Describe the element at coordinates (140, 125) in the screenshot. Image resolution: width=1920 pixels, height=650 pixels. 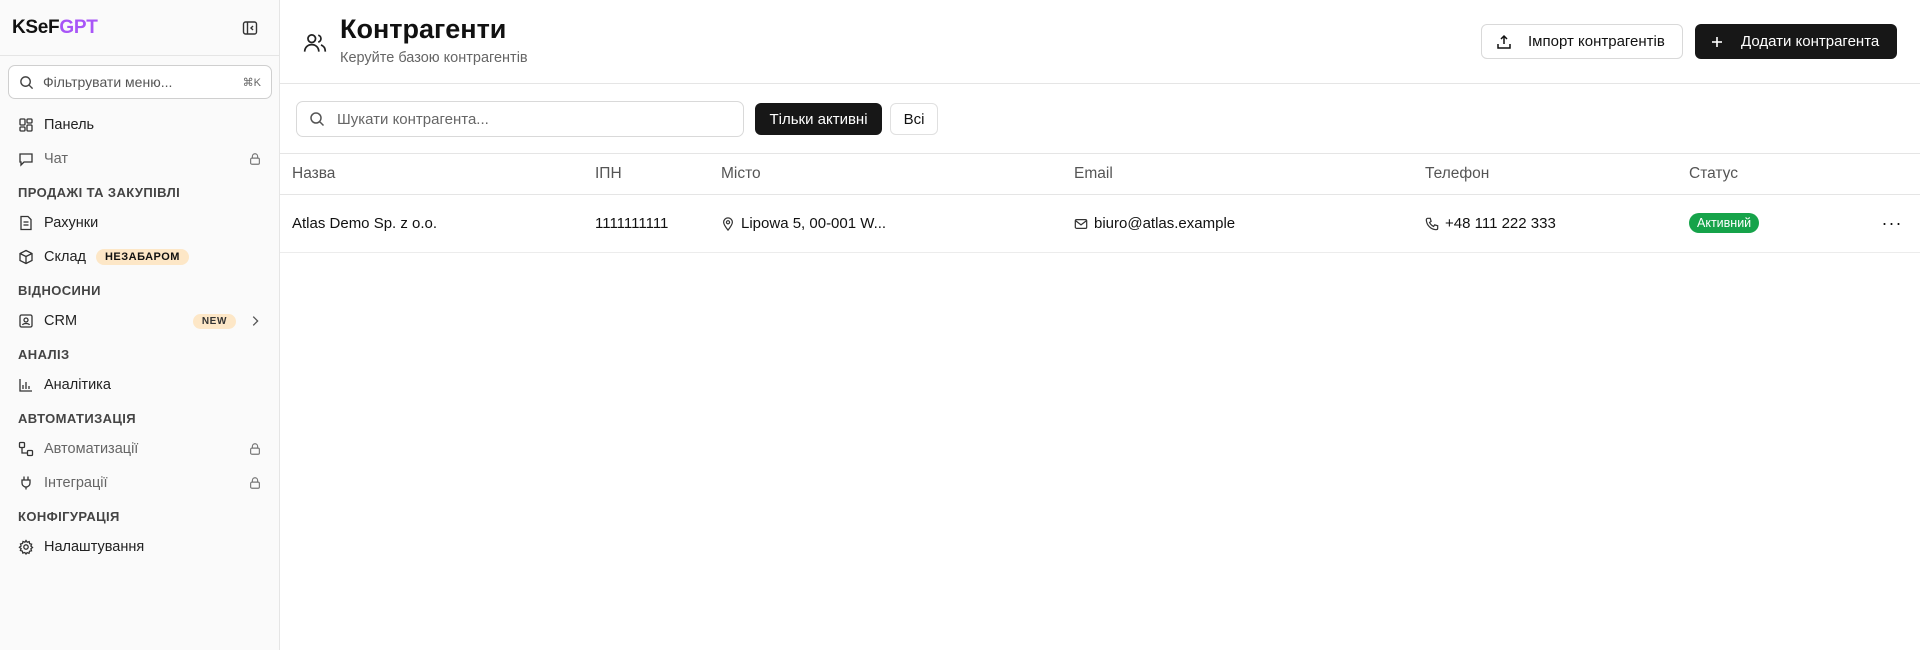
I see `sidebar-item-panel: Панель` at that location.